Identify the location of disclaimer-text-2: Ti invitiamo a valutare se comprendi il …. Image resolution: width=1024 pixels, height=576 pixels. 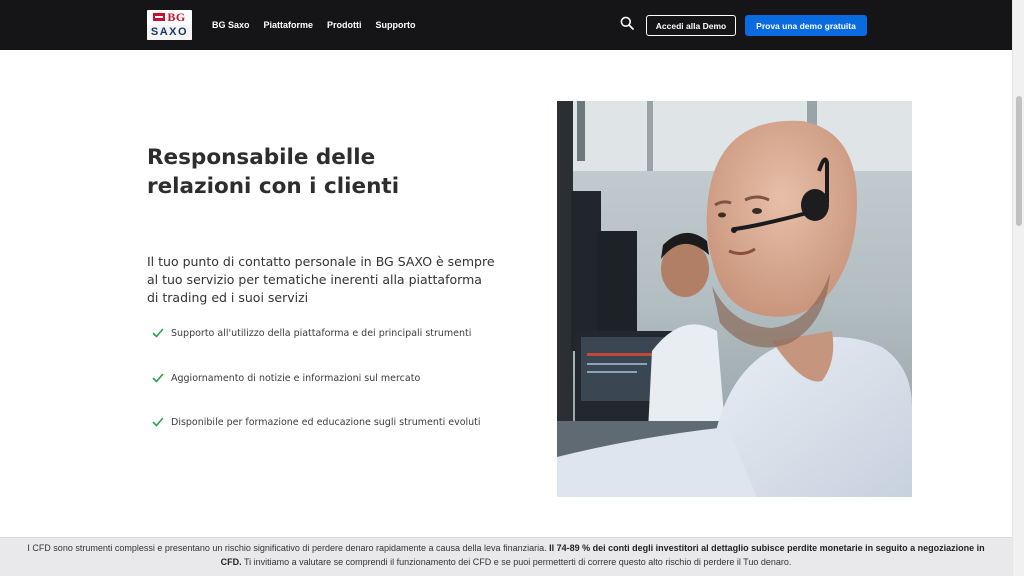
(516, 561).